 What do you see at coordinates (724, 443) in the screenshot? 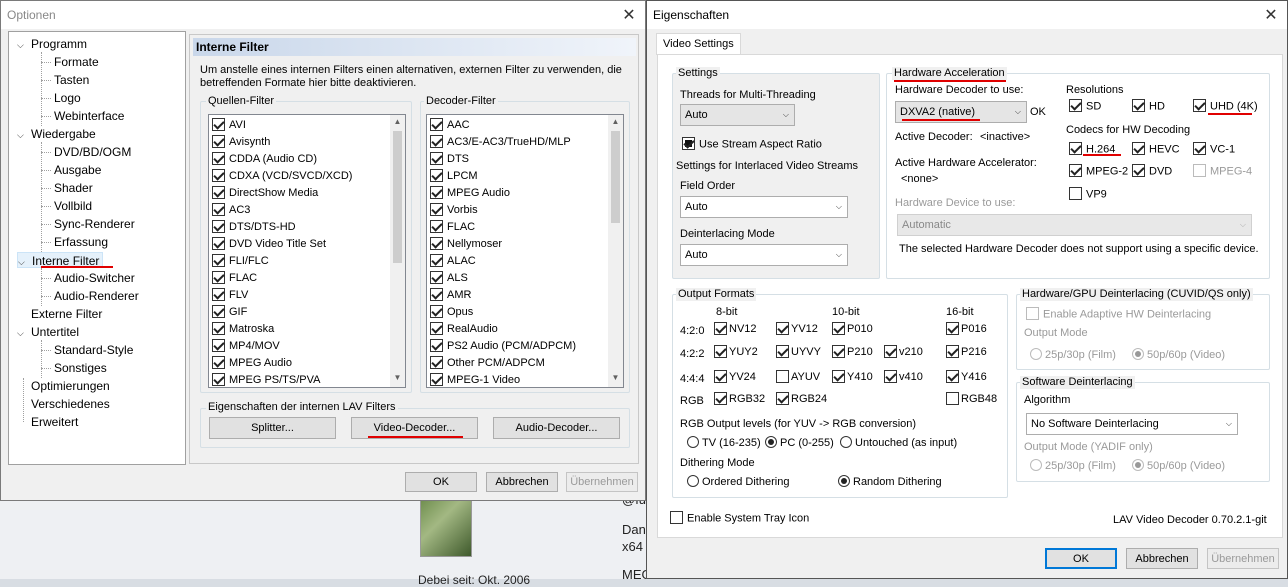
I see `rgb-level-radio: TV (16-235)` at bounding box center [724, 443].